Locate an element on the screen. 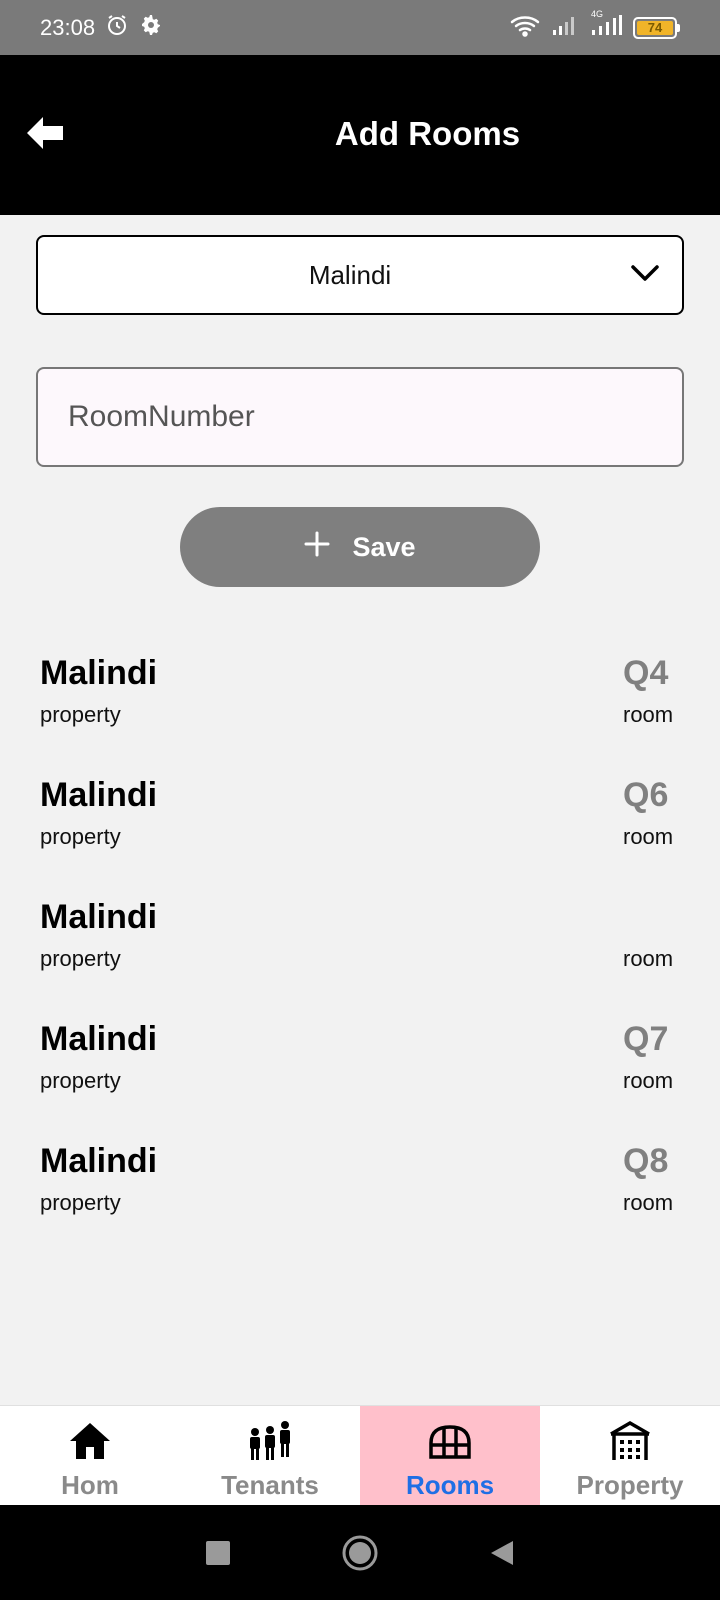 The height and width of the screenshot is (1600, 720). list-item: Malindi property Q6 room is located at coordinates (360, 831).